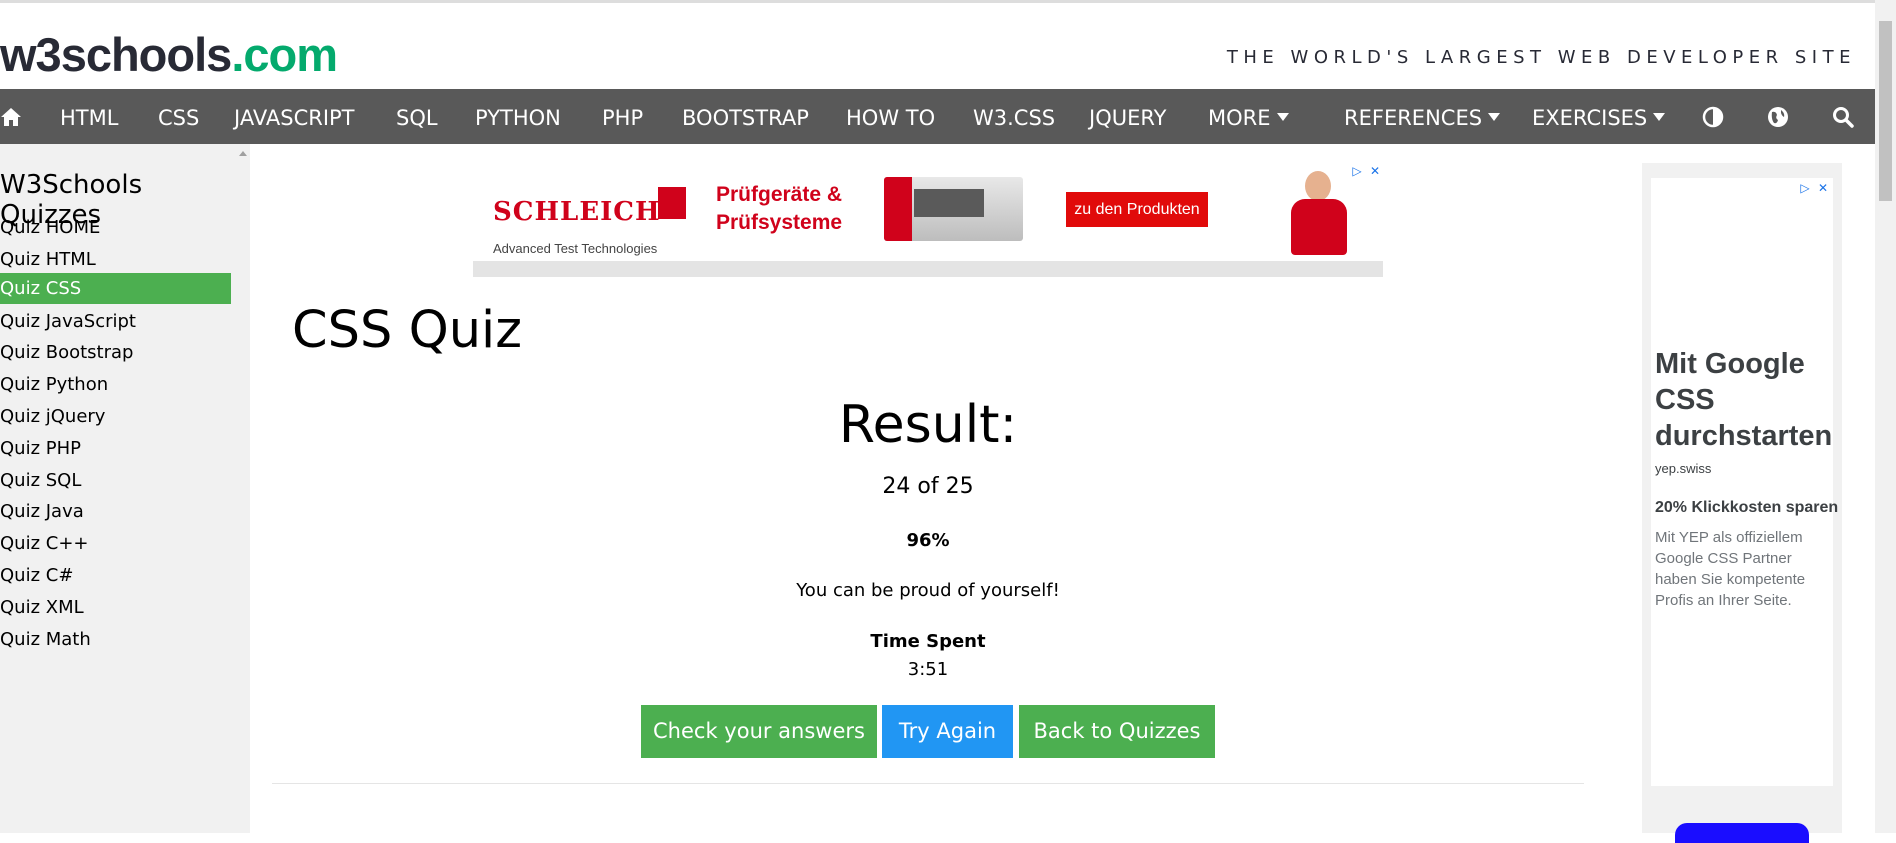 Image resolution: width=1896 pixels, height=843 pixels. What do you see at coordinates (115, 259) in the screenshot?
I see `sidebar-item-quiz-html: Quiz HTML` at bounding box center [115, 259].